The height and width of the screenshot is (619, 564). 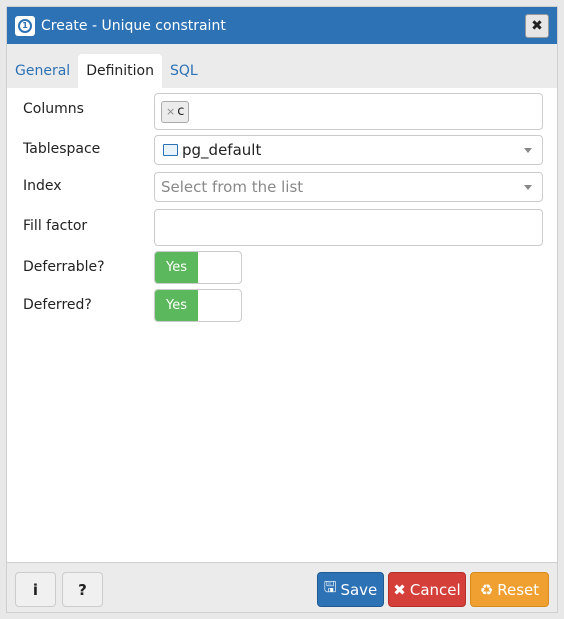 What do you see at coordinates (133, 25) in the screenshot?
I see `dialog-title: Create - Unique constraint` at bounding box center [133, 25].